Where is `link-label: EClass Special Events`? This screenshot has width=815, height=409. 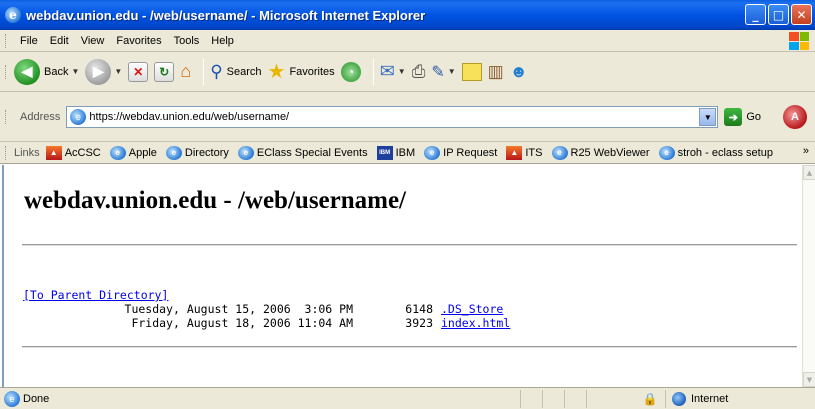
link-label: EClass Special Events is located at coordinates (312, 152).